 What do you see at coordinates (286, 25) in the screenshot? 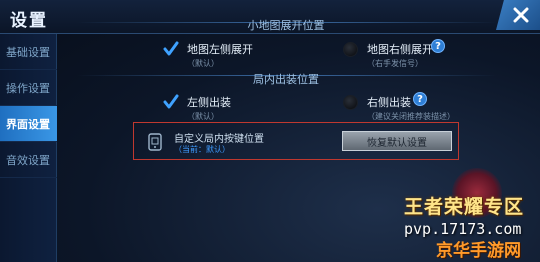
I see `section-header-minimap: 小地图展开位置` at bounding box center [286, 25].